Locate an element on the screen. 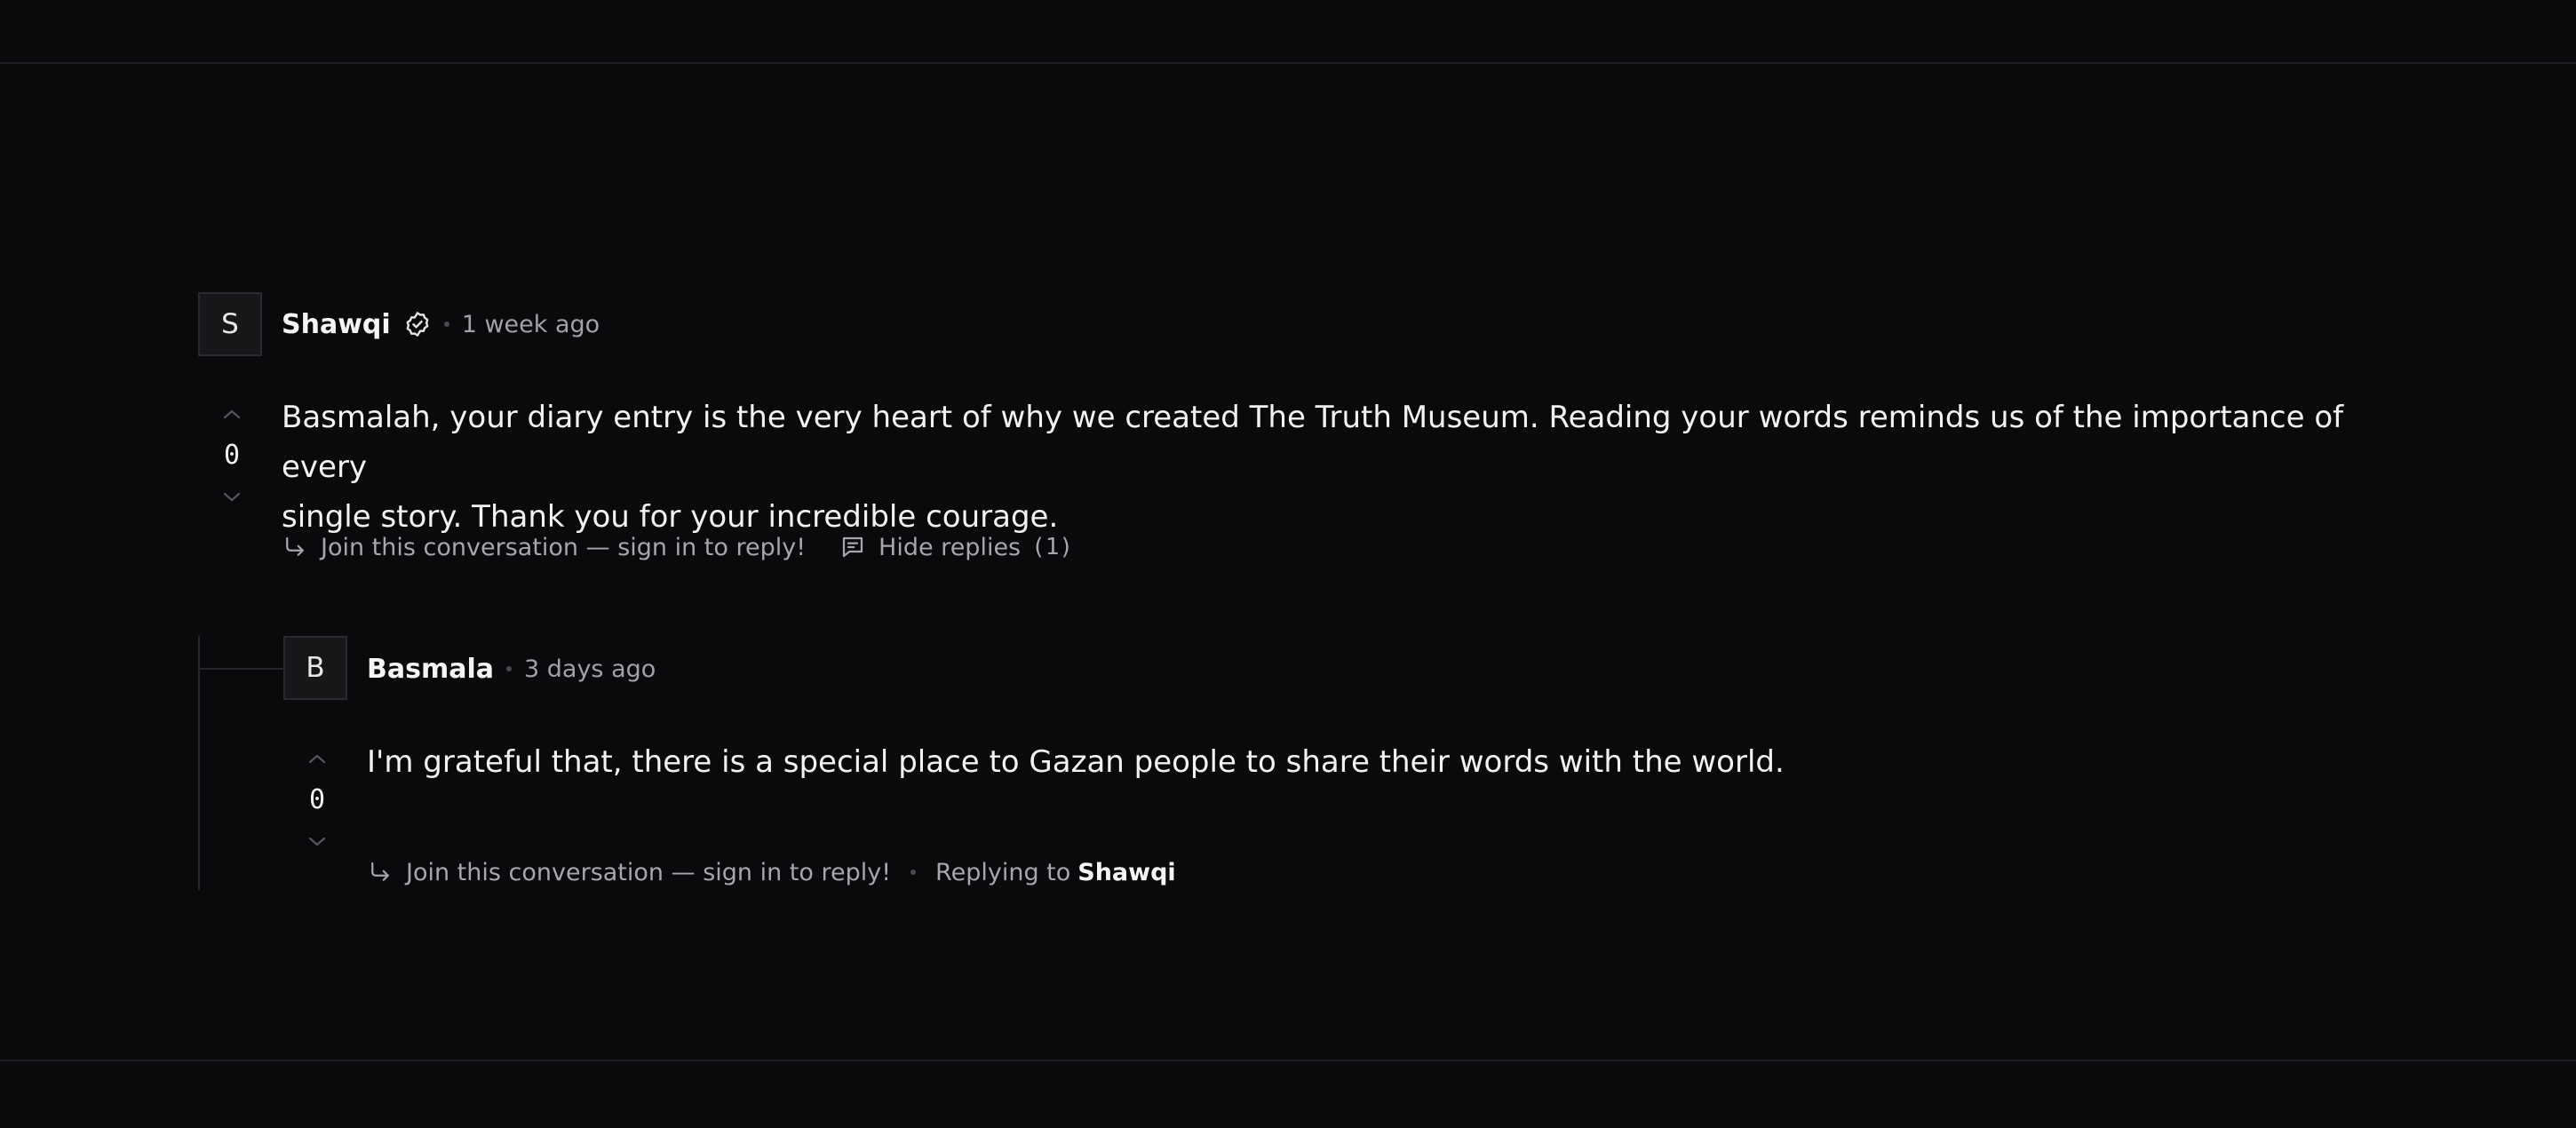 The height and width of the screenshot is (1128, 2576). message-square-icon is located at coordinates (852, 547).